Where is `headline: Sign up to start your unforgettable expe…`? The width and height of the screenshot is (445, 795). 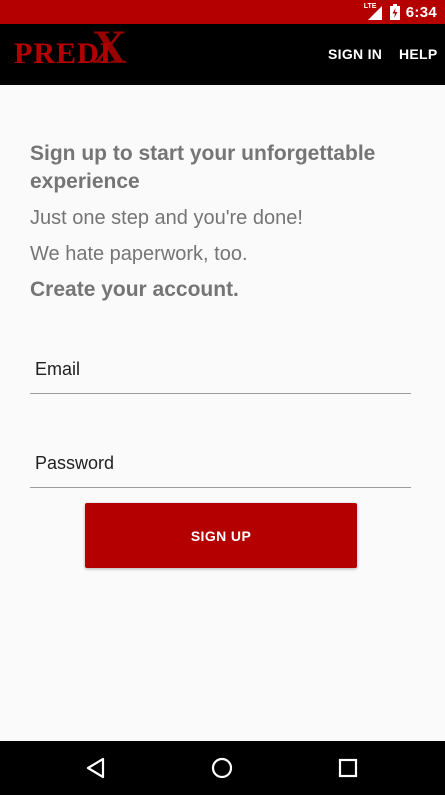
headline: Sign up to start your unforgettable expe… is located at coordinates (203, 167).